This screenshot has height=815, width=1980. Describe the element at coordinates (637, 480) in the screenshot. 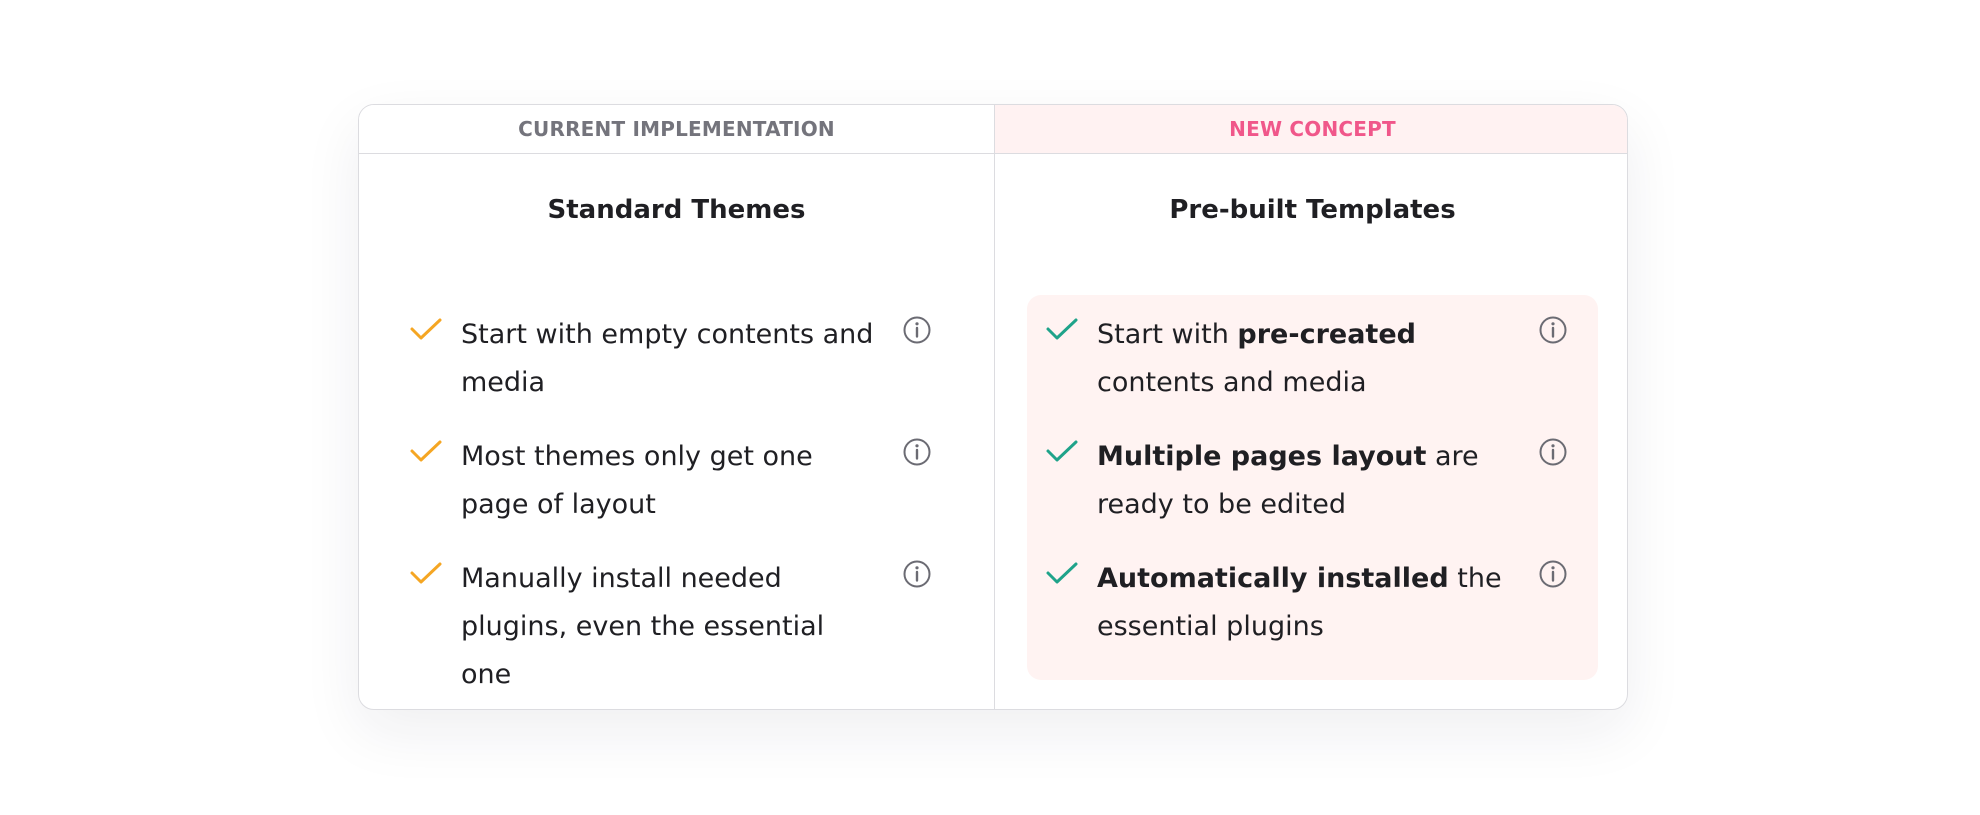

I see `feature-text: Most themes only get one page of layout` at that location.